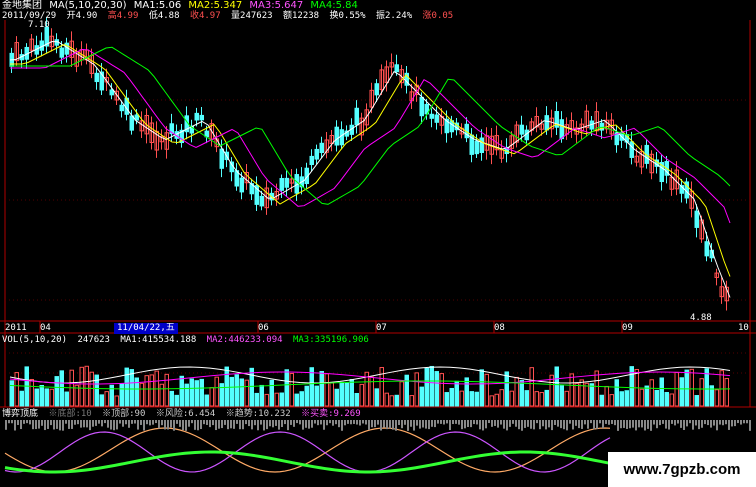 The height and width of the screenshot is (487, 756). Describe the element at coordinates (263, 328) in the screenshot. I see `axis-month-06: 06` at that location.